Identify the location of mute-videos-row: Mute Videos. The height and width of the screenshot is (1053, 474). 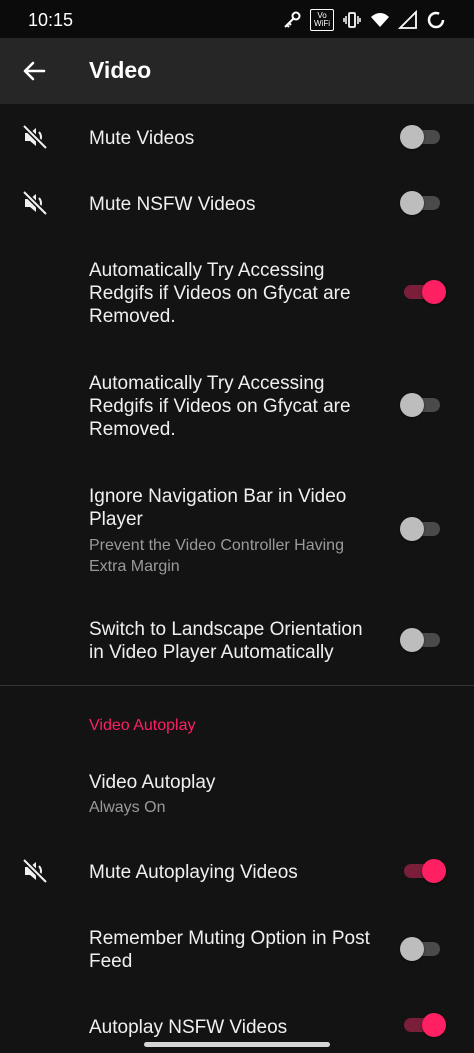
(237, 137).